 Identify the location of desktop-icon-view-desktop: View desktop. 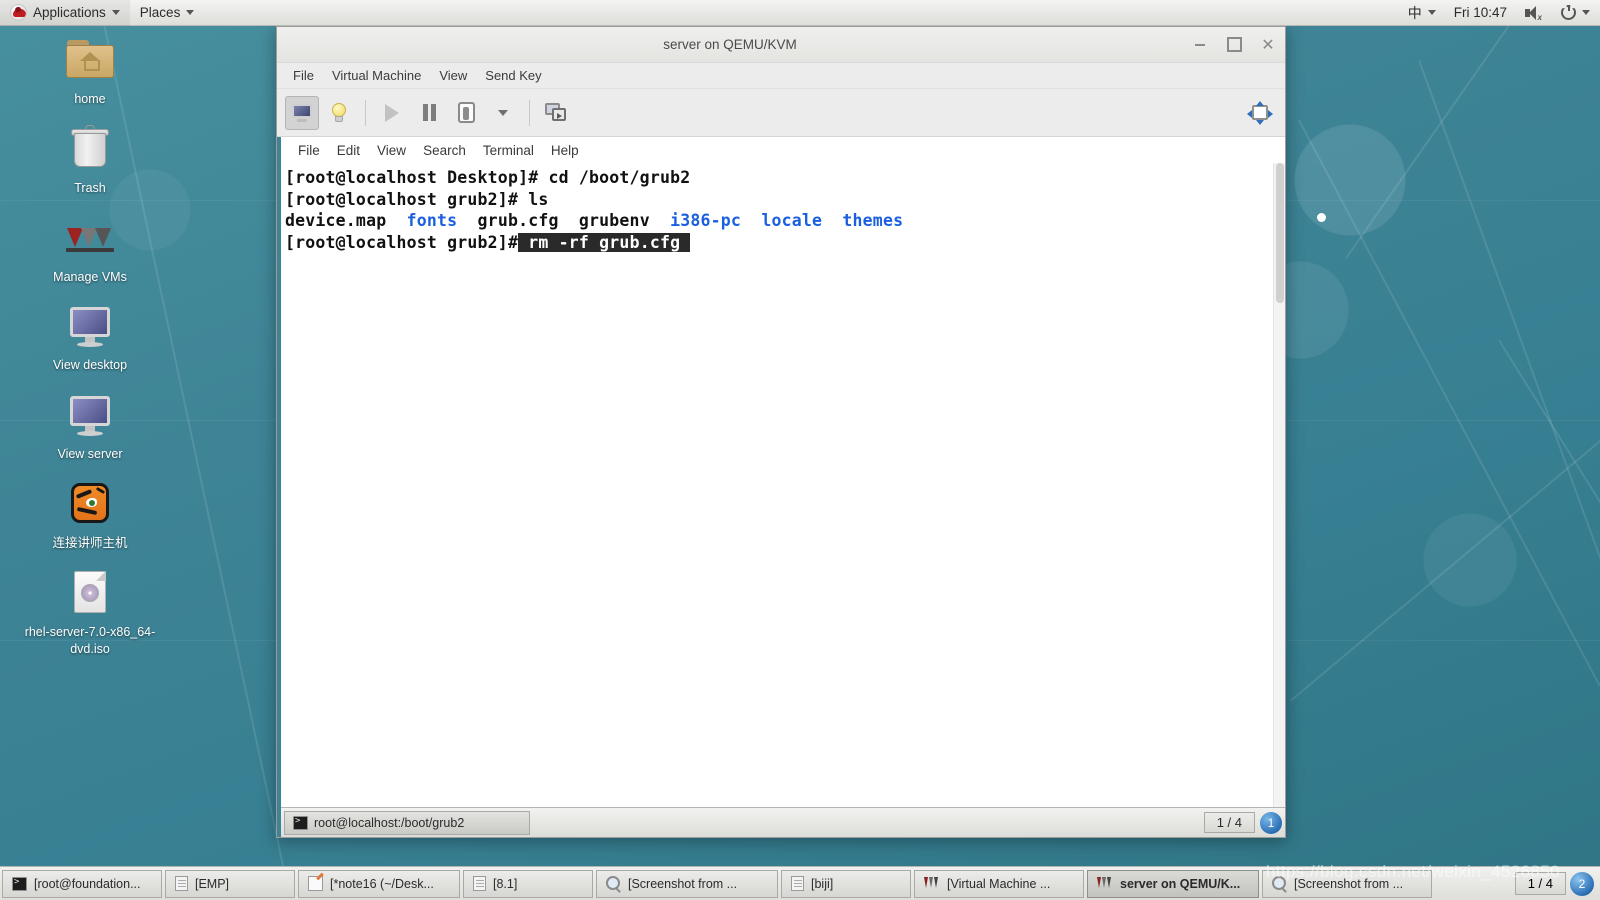
(90, 337).